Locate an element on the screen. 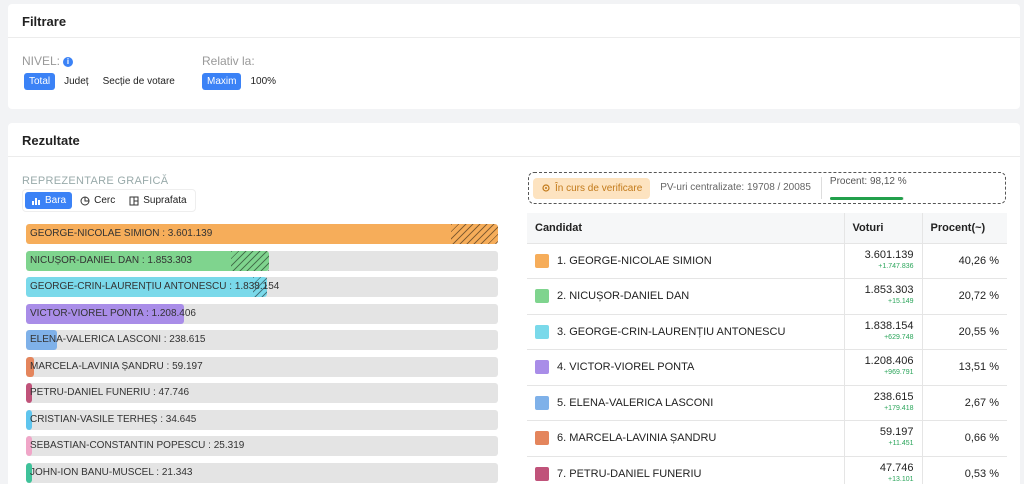 This screenshot has height=484, width=1024. candidate-name: 6. MARCELA-LAVINIA ȘANDRU is located at coordinates (637, 438).